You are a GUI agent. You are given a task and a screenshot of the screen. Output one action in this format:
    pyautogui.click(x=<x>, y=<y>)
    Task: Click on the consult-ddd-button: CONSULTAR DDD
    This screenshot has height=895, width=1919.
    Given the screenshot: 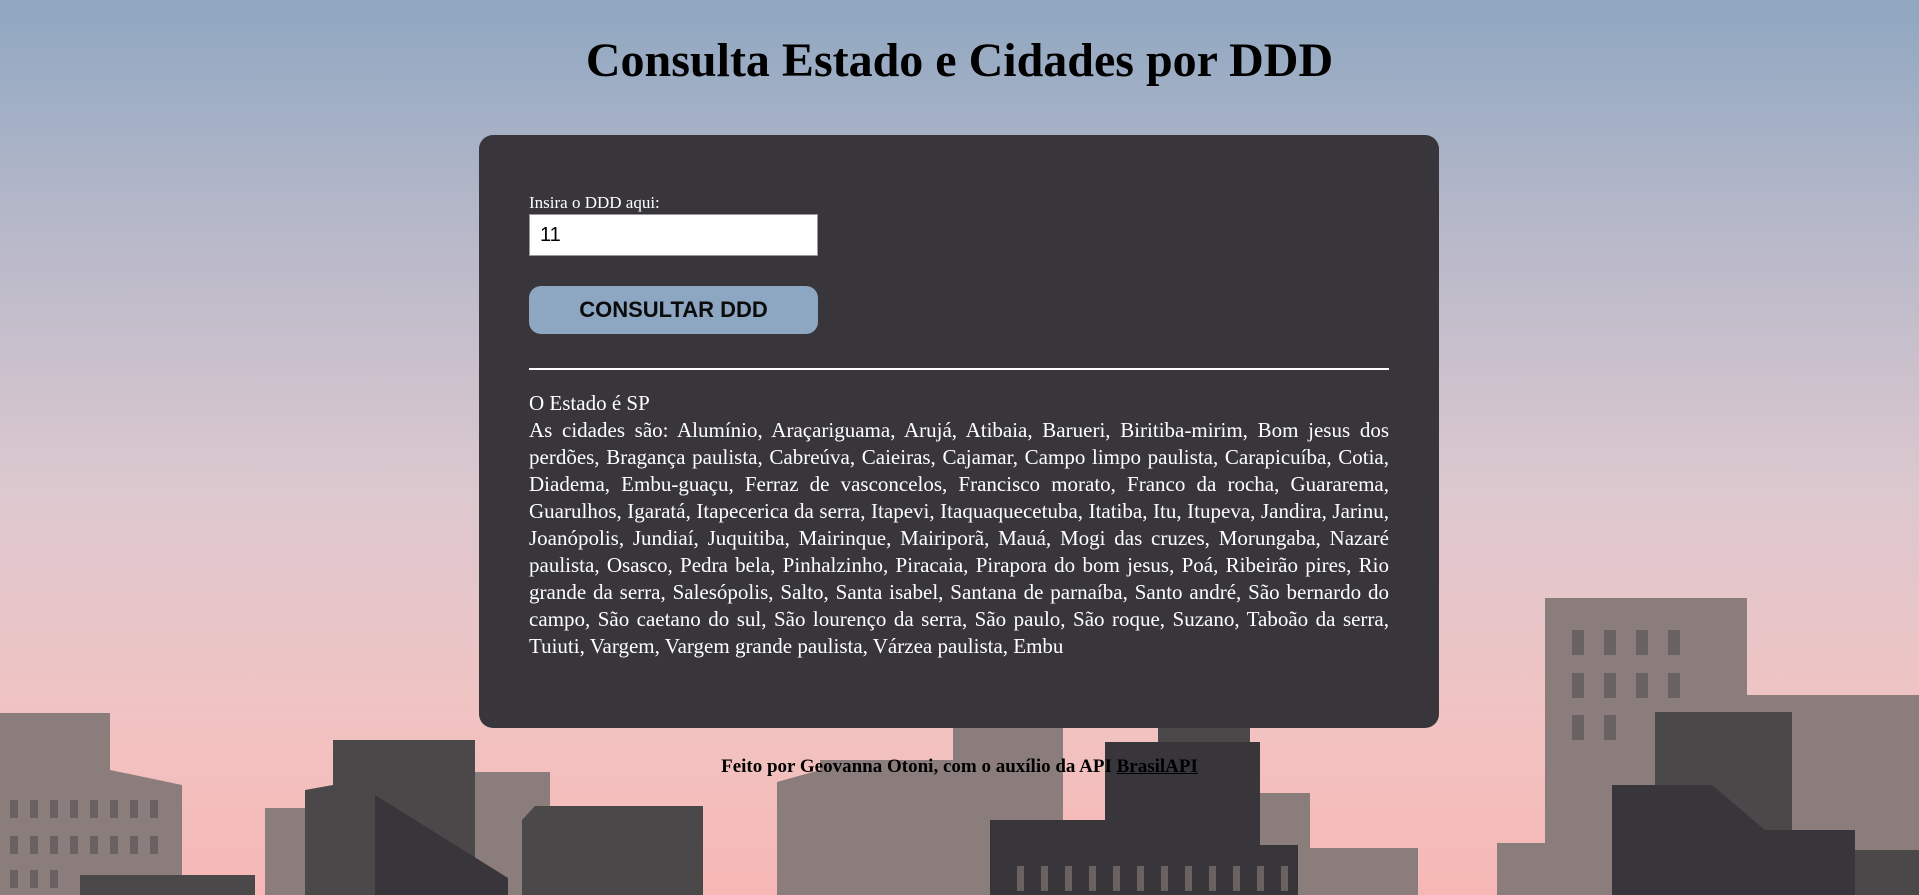 What is the action you would take?
    pyautogui.click(x=673, y=310)
    